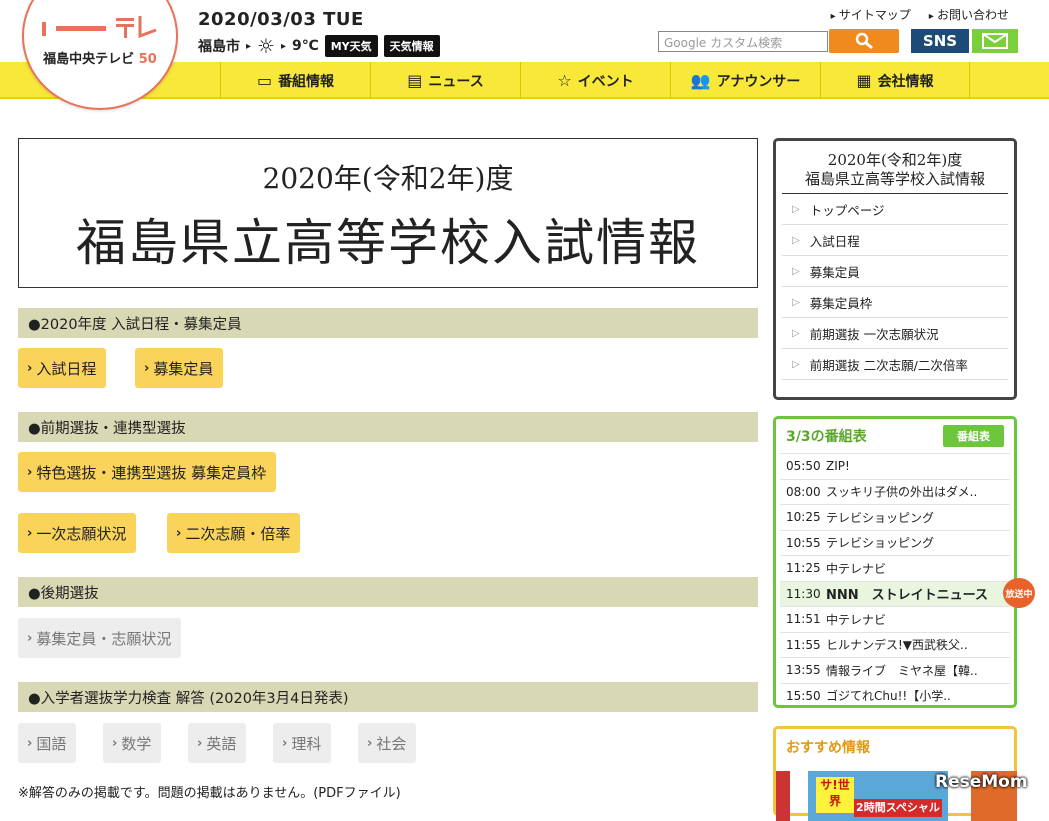 The width and height of the screenshot is (1049, 821). What do you see at coordinates (388, 427) in the screenshot?
I see `section-heading-first-selection: ●前期選抜・連携型選抜` at bounding box center [388, 427].